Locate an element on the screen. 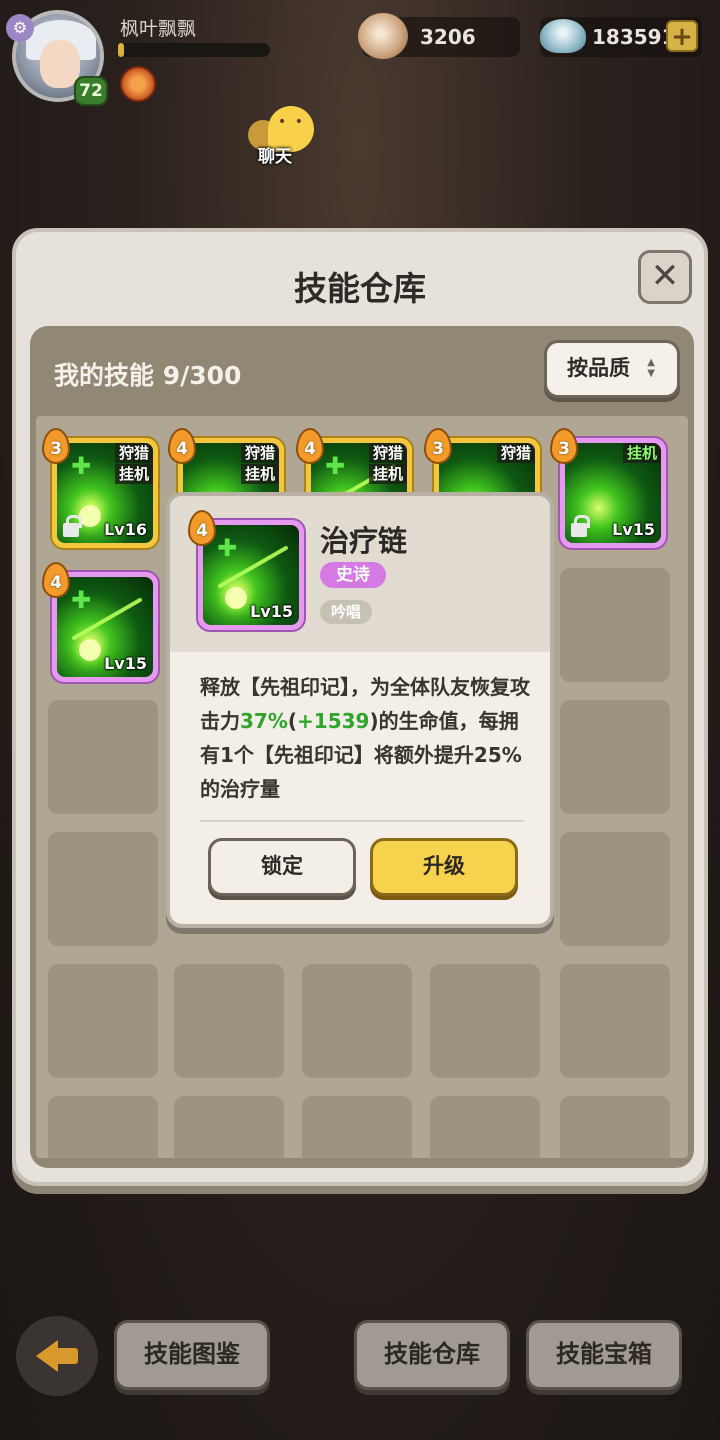 The image size is (720, 1440). gem-icon is located at coordinates (563, 36).